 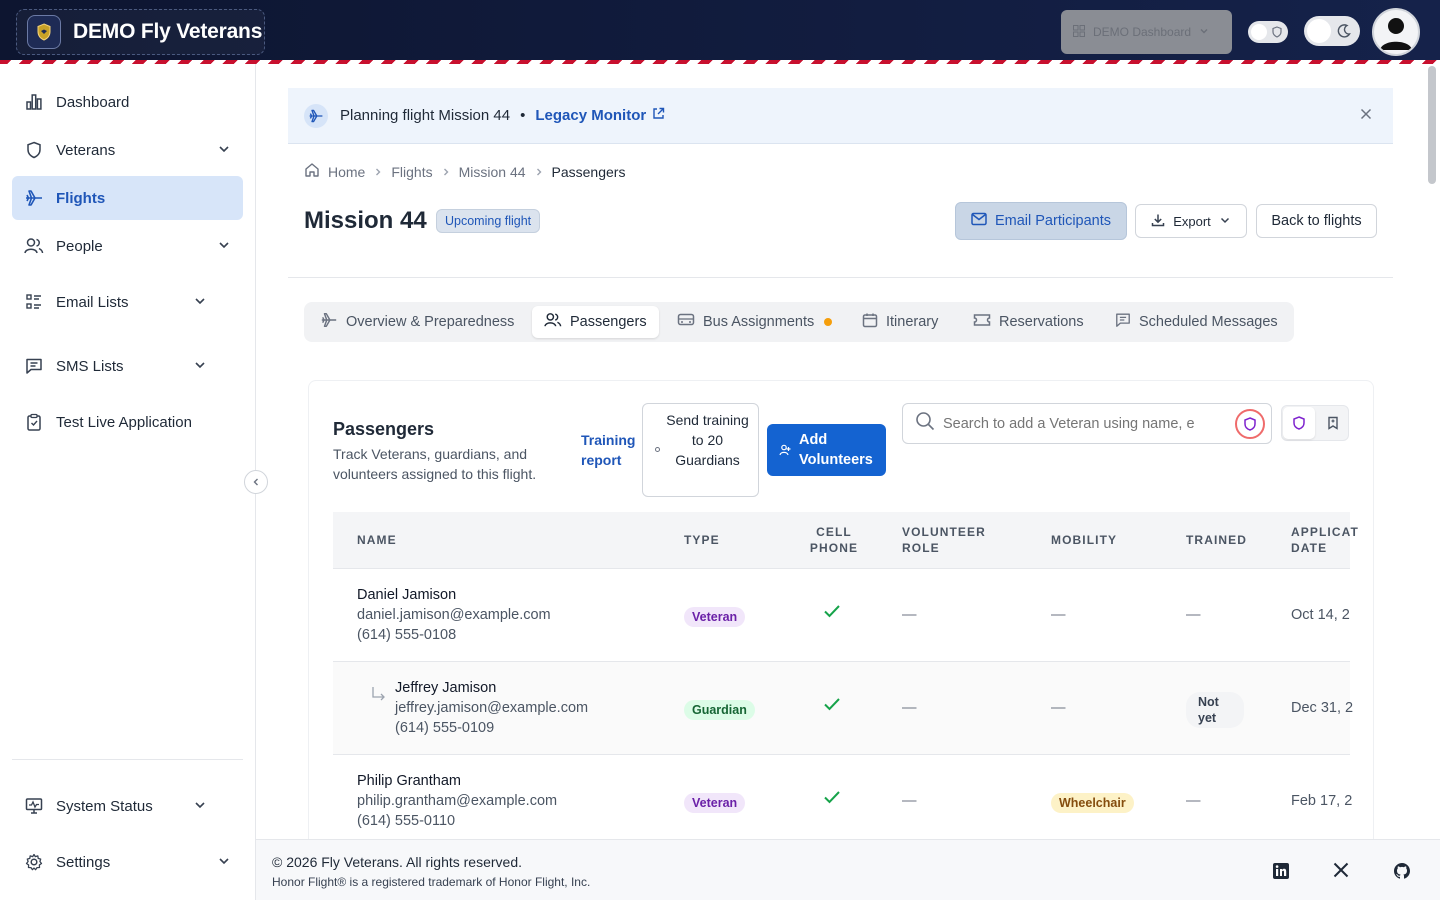 I want to click on mobility-value: —, so click(x=1058, y=615).